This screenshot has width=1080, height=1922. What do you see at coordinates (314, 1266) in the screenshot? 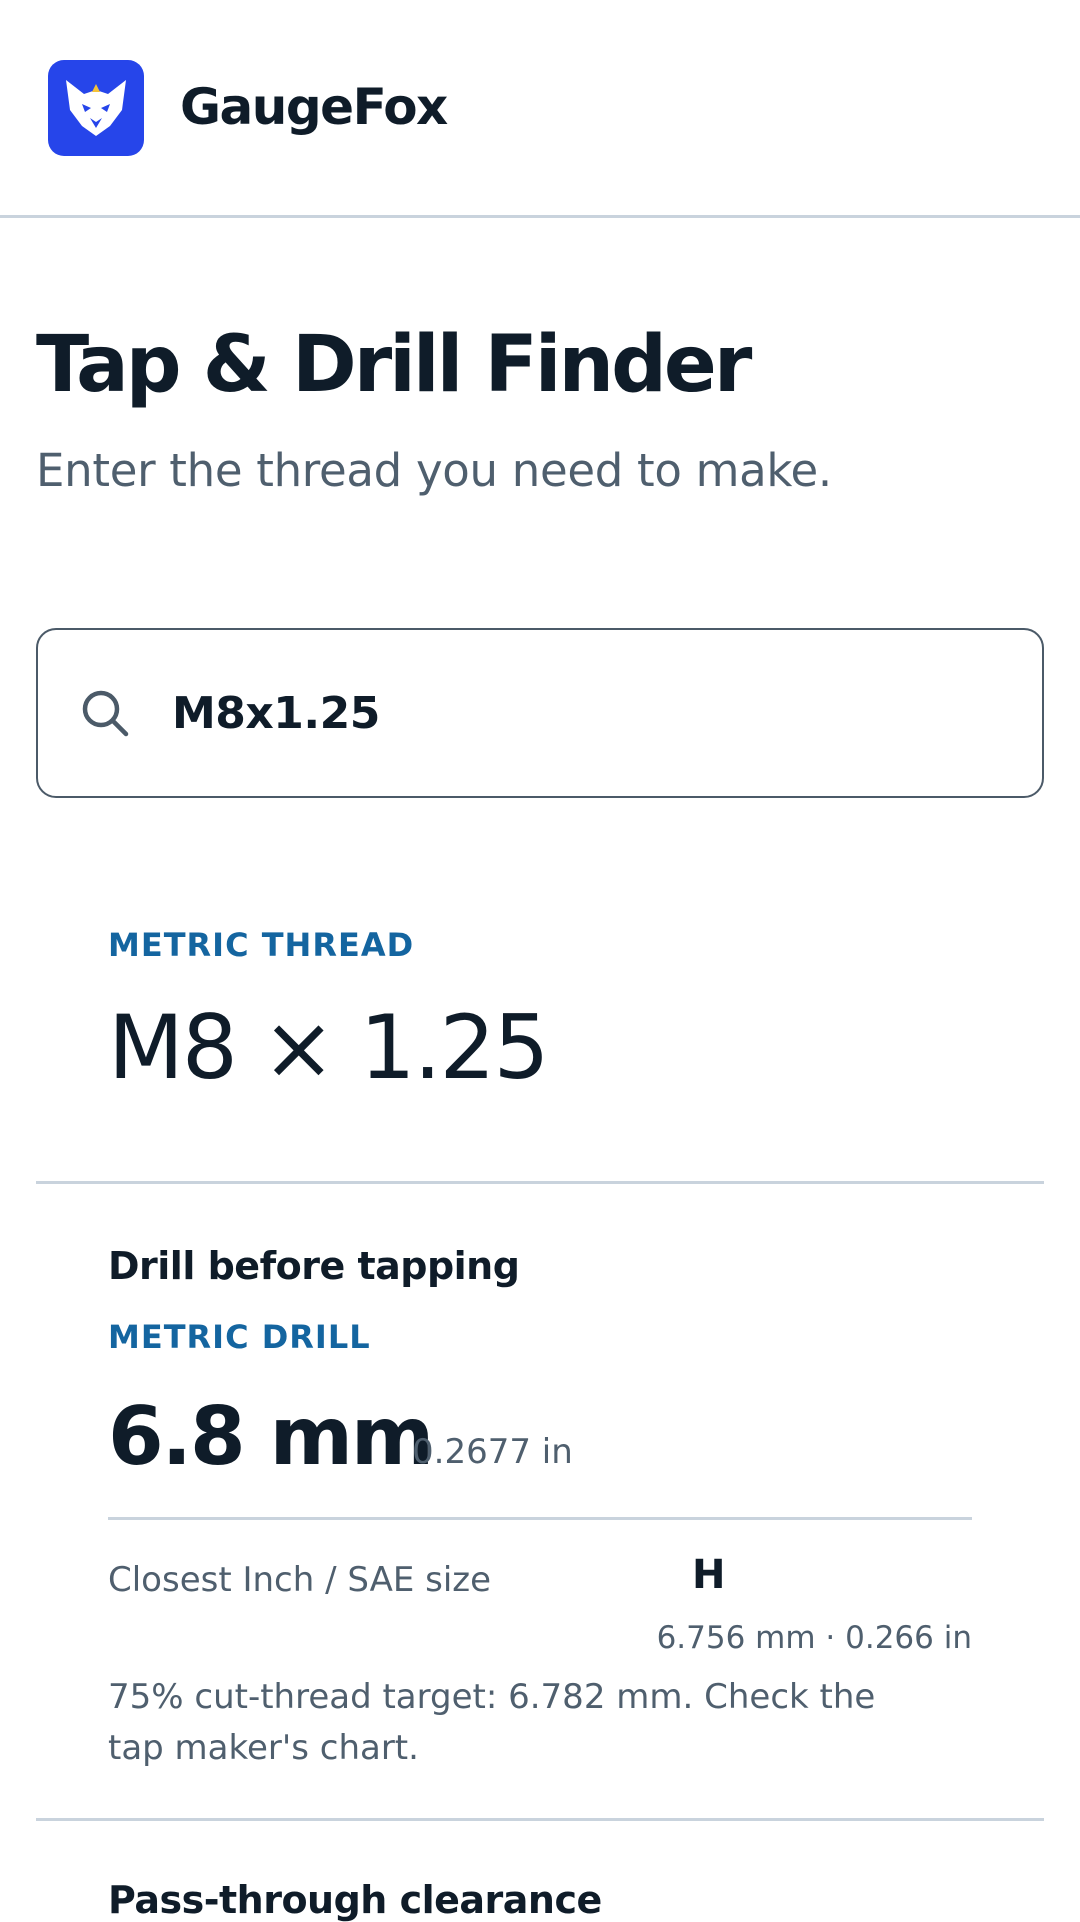
I see `drill-section-heading: Drill before tapping` at bounding box center [314, 1266].